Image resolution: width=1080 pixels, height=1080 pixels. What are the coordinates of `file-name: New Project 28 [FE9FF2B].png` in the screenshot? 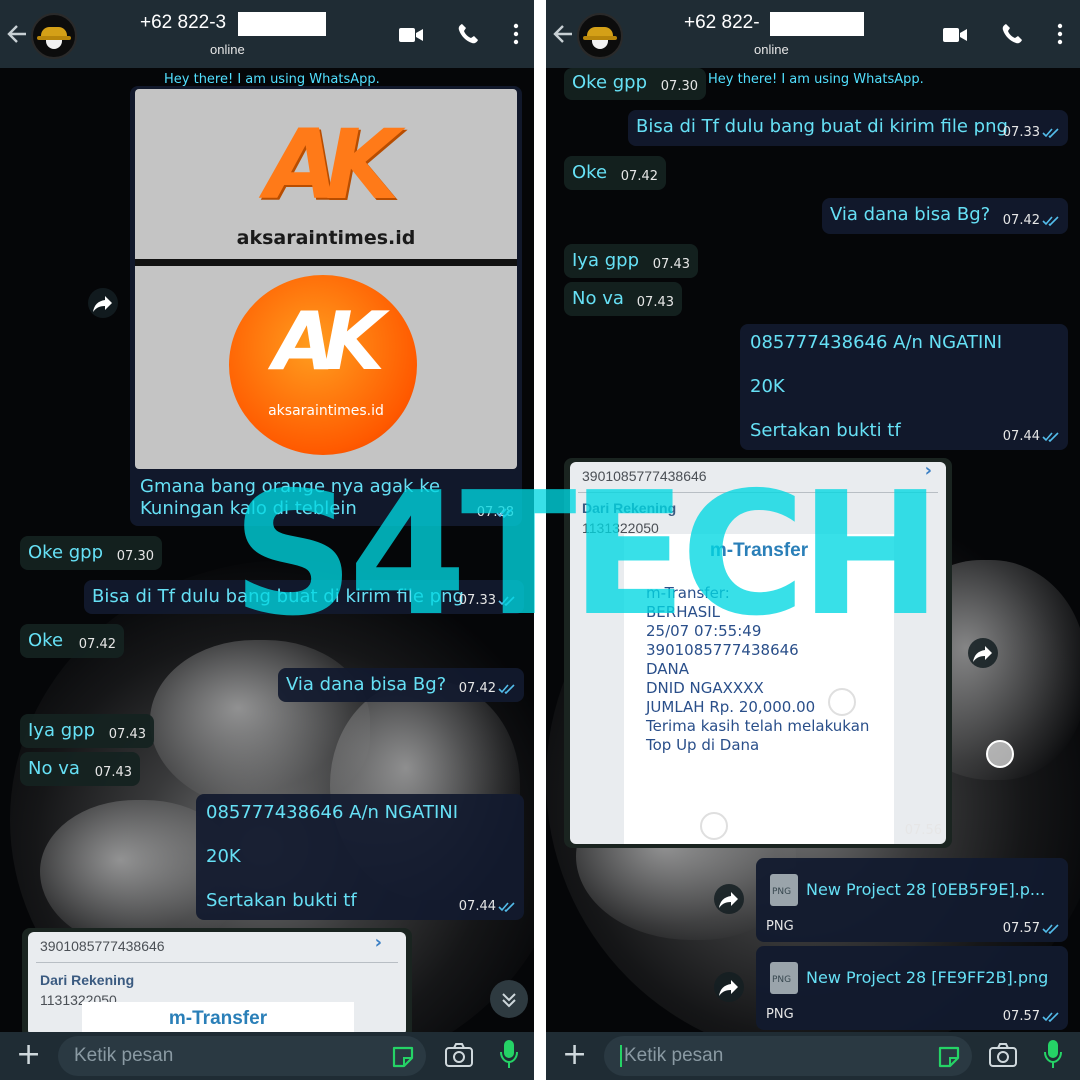 It's located at (927, 977).